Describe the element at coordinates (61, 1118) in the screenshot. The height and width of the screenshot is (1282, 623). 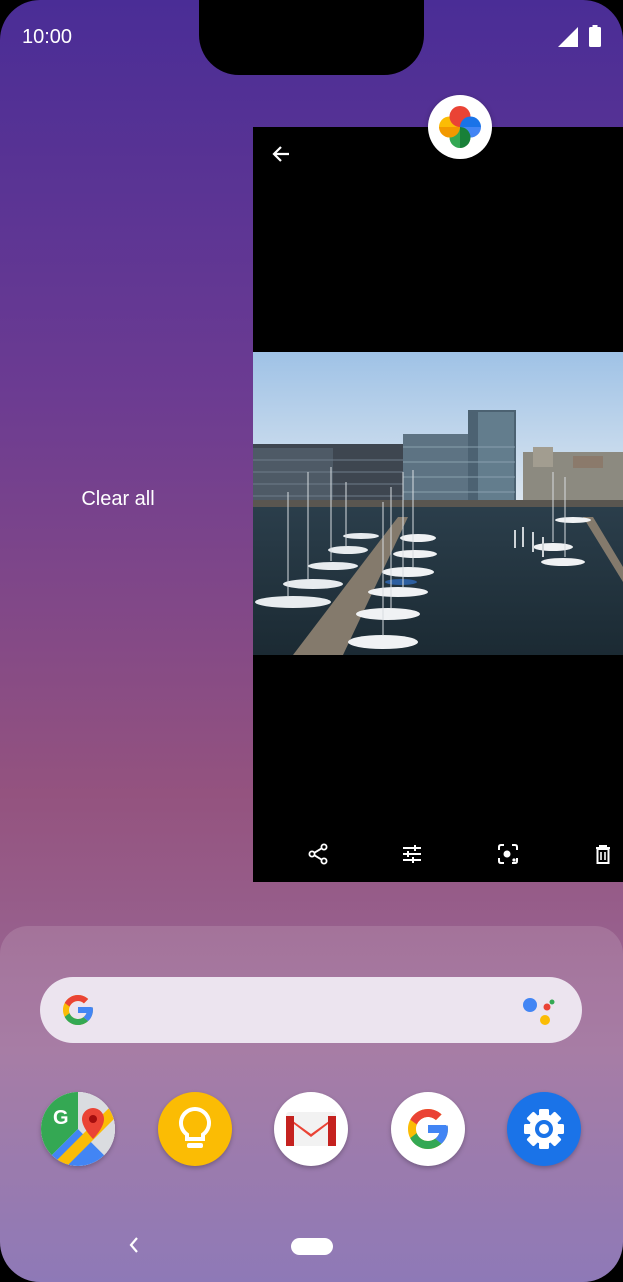
I see `svg-text: G` at that location.